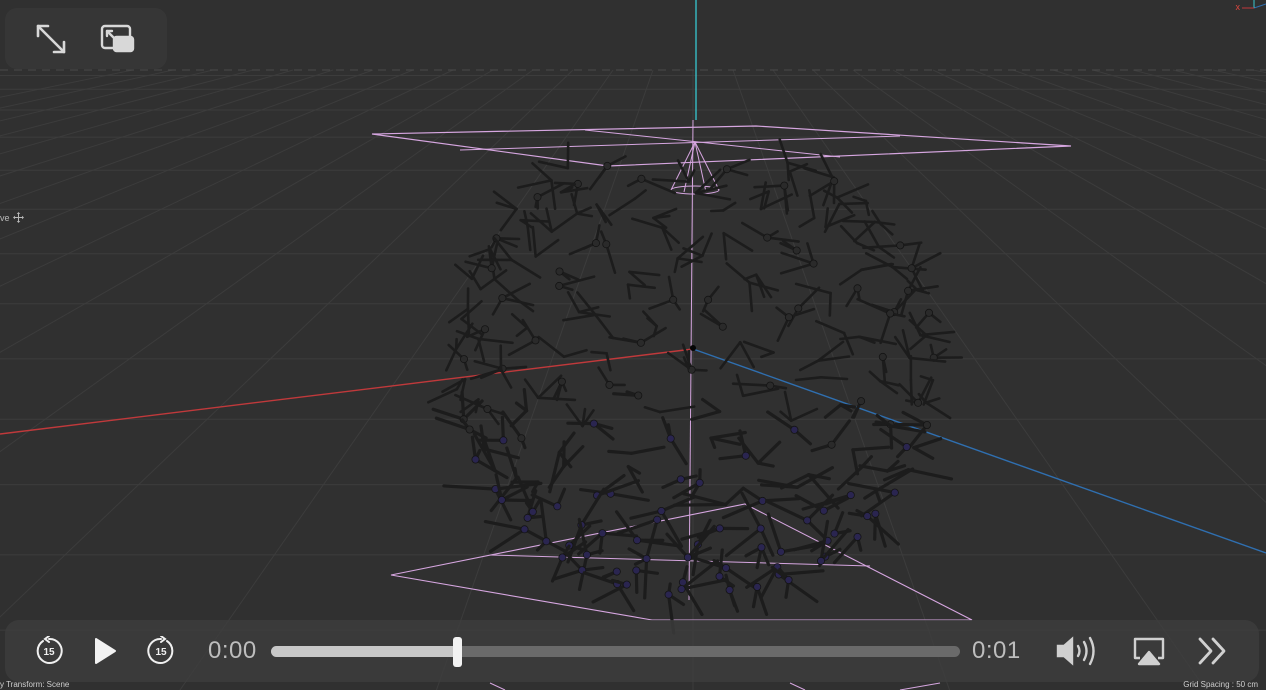 Image resolution: width=1266 pixels, height=690 pixels. Describe the element at coordinates (232, 650) in the screenshot. I see `current-time: 0:00` at that location.